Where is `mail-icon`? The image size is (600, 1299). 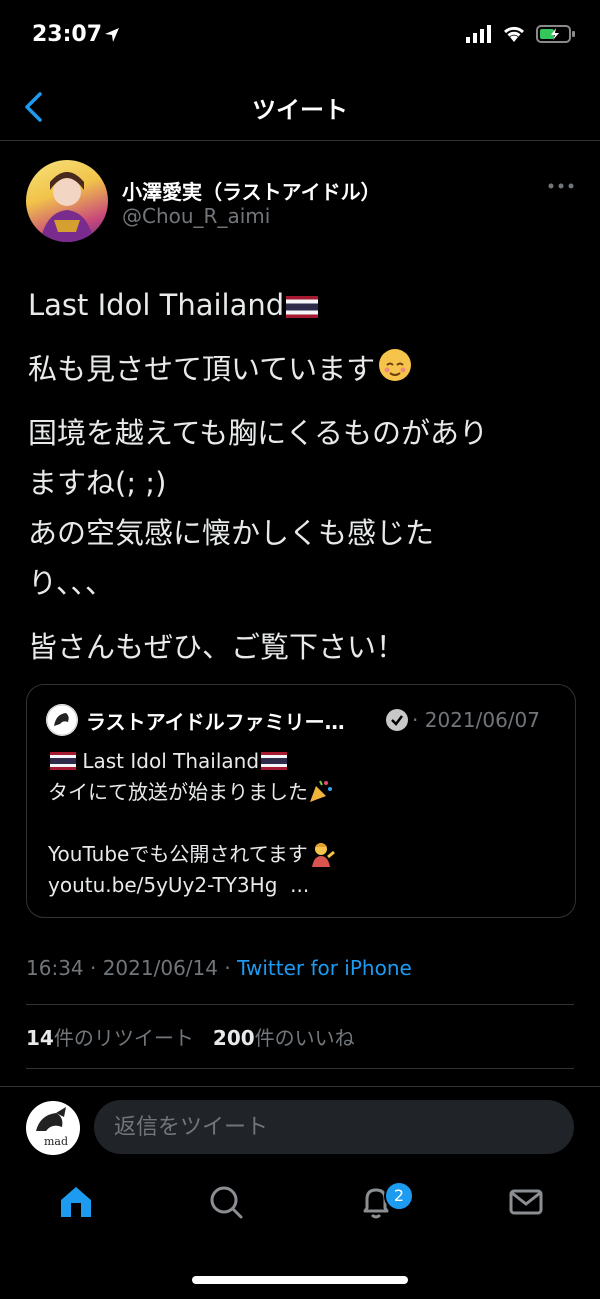 mail-icon is located at coordinates (526, 1202).